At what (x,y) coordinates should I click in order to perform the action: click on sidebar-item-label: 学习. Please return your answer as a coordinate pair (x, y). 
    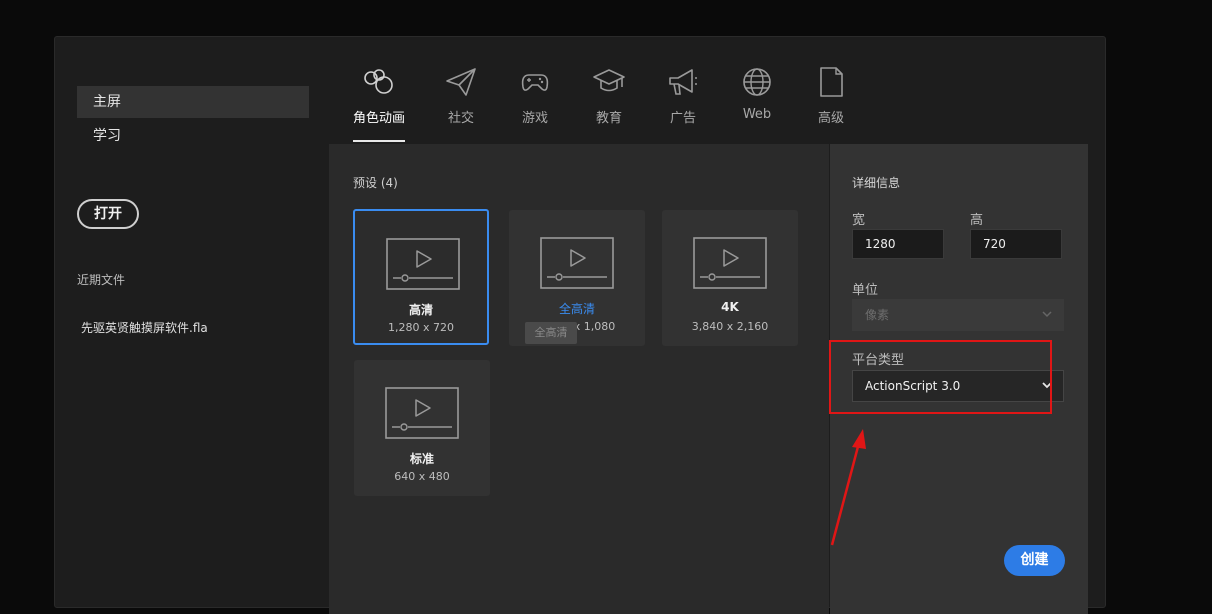
    Looking at the image, I should click on (107, 136).